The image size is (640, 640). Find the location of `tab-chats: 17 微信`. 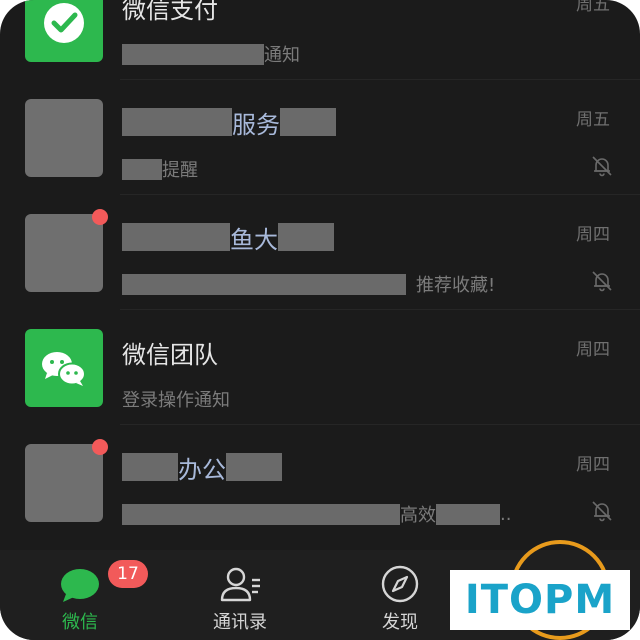

tab-chats: 17 微信 is located at coordinates (84, 595).